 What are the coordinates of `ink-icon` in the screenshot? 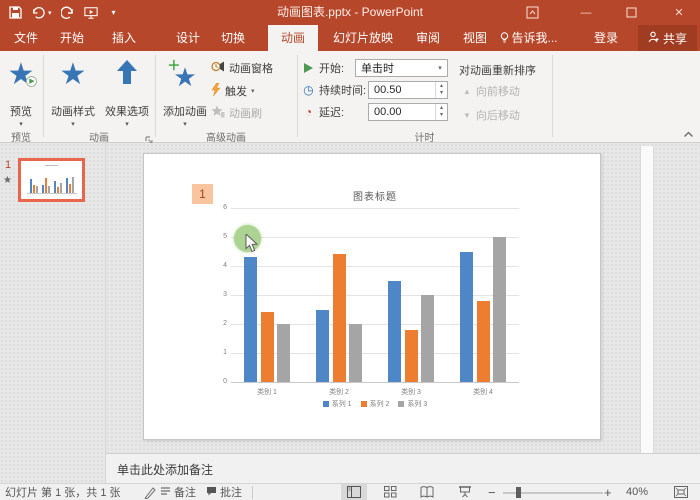 It's located at (150, 492).